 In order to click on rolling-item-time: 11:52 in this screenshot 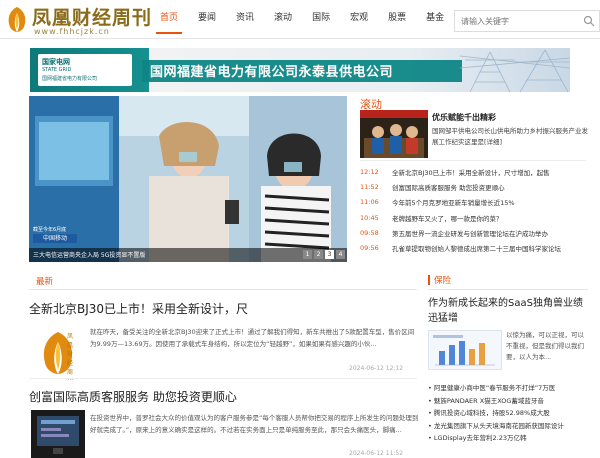, I will do `click(369, 186)`.